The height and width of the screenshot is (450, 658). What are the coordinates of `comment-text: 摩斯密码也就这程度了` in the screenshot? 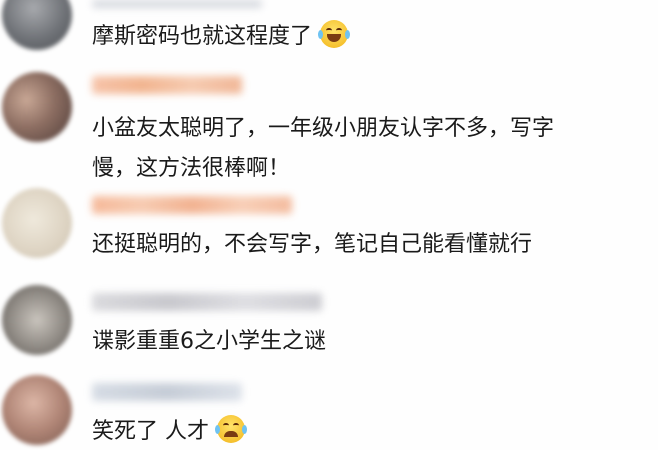 It's located at (221, 36).